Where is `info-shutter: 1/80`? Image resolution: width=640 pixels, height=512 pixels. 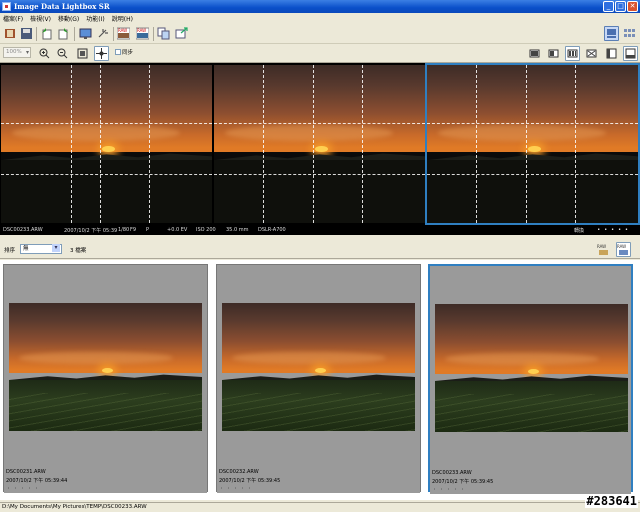 info-shutter: 1/80 is located at coordinates (124, 230).